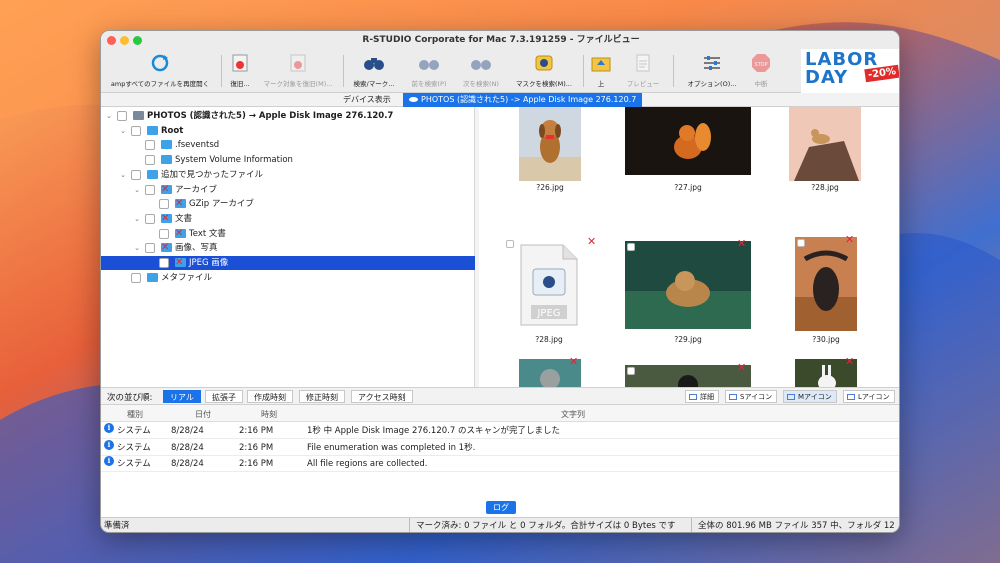 The height and width of the screenshot is (563, 1000). What do you see at coordinates (826, 284) in the screenshot?
I see `thumbnail-buffalo` at bounding box center [826, 284].